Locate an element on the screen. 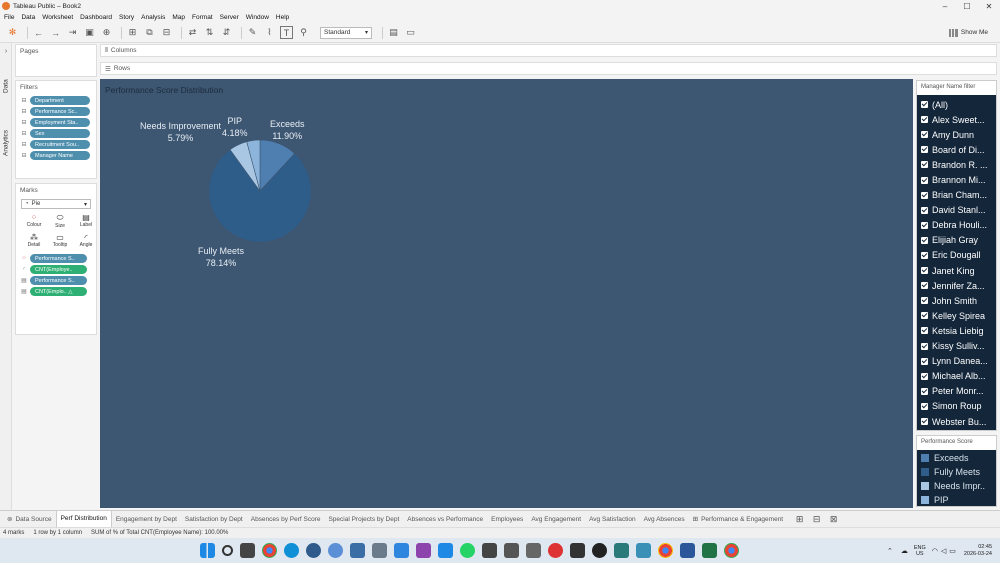 This screenshot has height=563, width=1000. show-cards-icon: ▤ is located at coordinates (393, 32).